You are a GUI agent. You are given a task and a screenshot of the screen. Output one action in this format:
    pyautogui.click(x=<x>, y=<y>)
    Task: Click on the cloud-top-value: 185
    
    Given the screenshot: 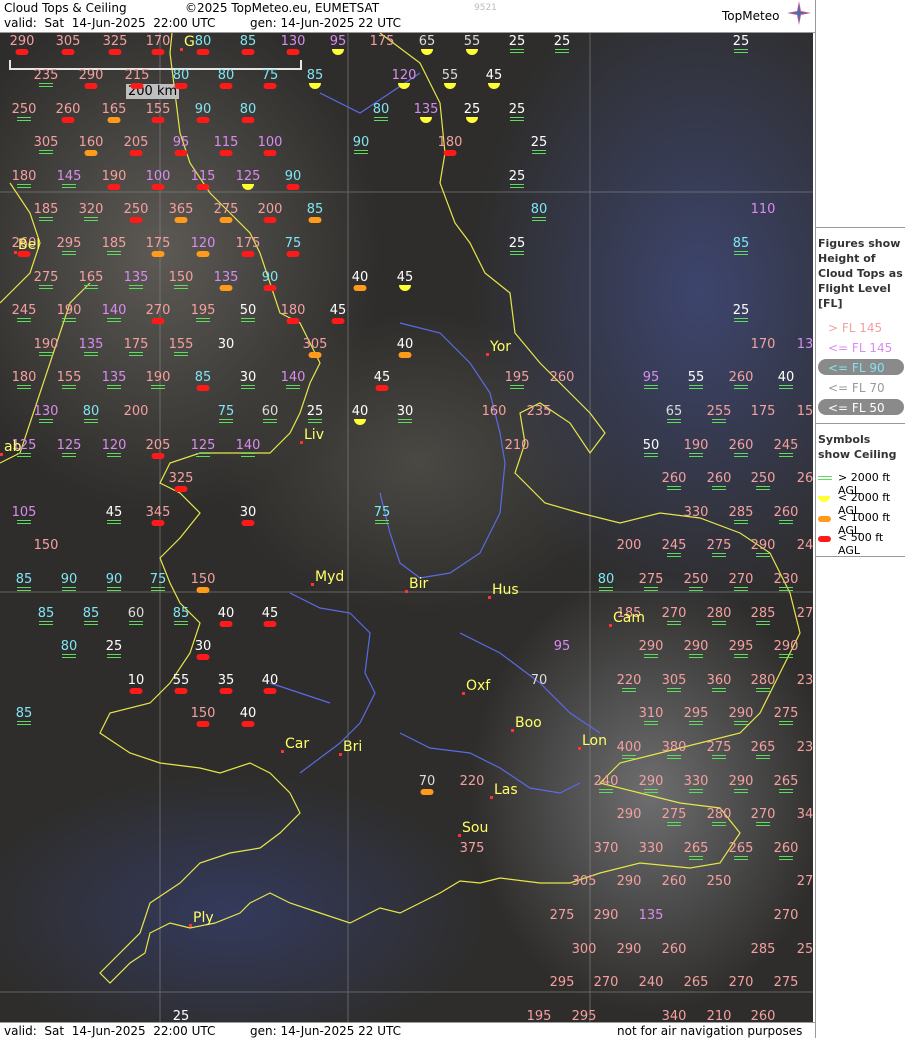 What is the action you would take?
    pyautogui.click(x=114, y=243)
    